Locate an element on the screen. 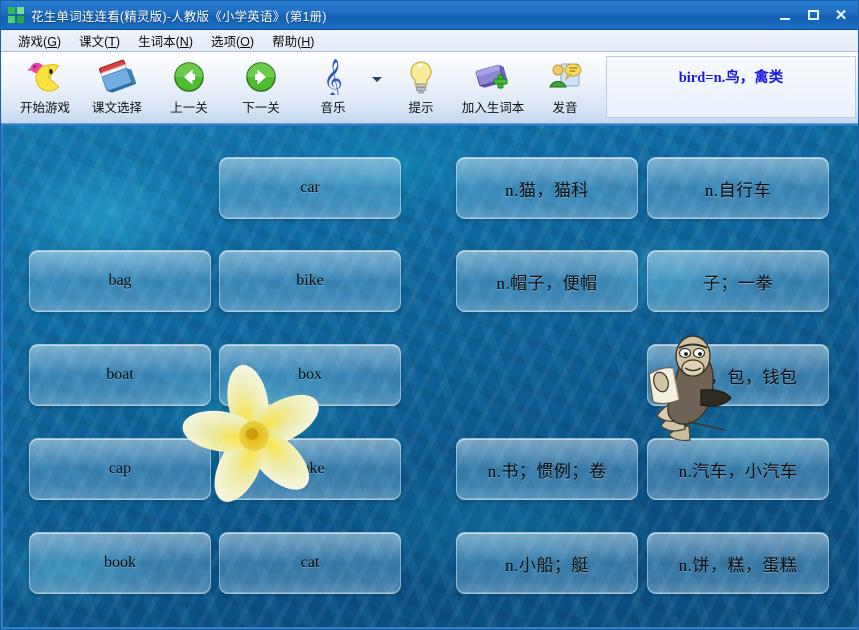  music-label: 音乐 is located at coordinates (333, 108).